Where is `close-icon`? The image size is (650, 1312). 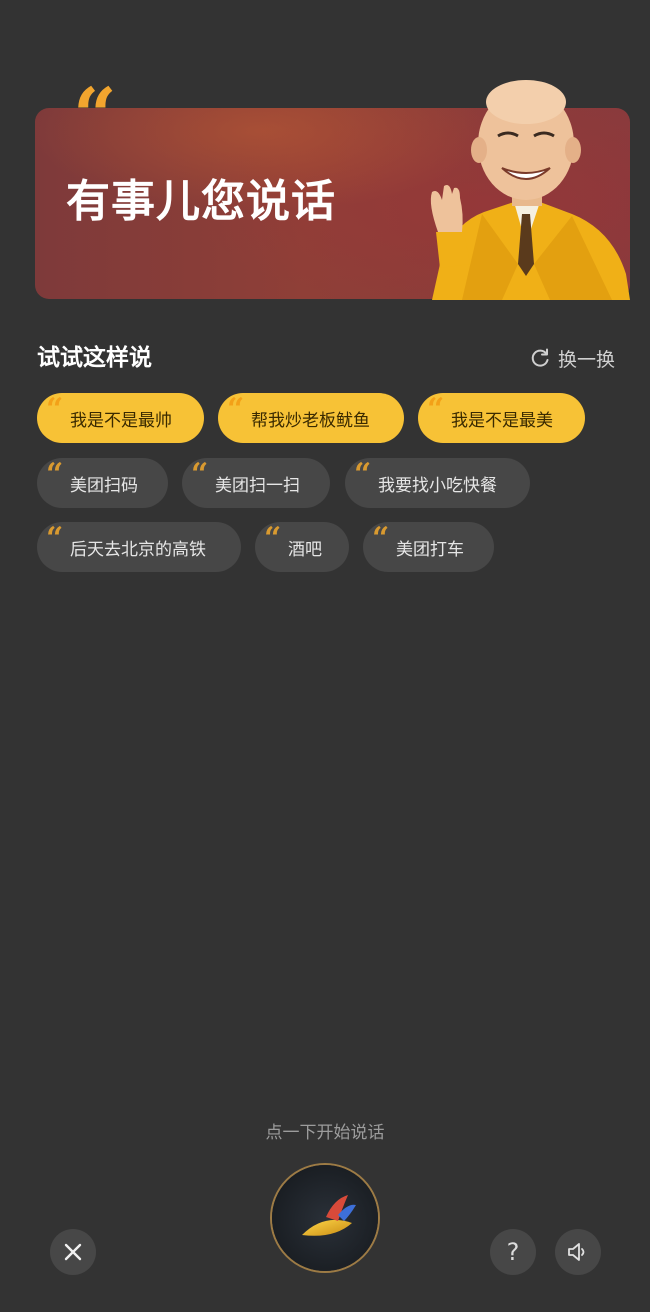
close-icon is located at coordinates (73, 1252).